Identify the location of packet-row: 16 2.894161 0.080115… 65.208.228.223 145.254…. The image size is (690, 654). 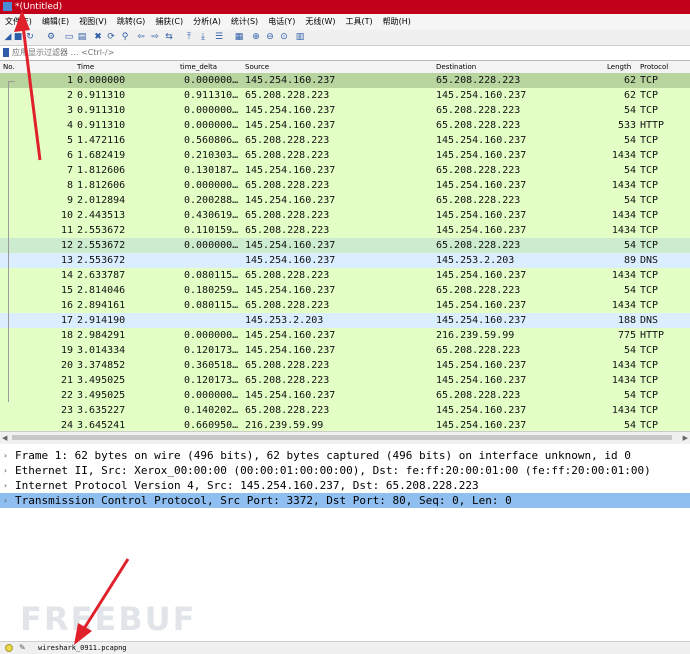
(345, 305).